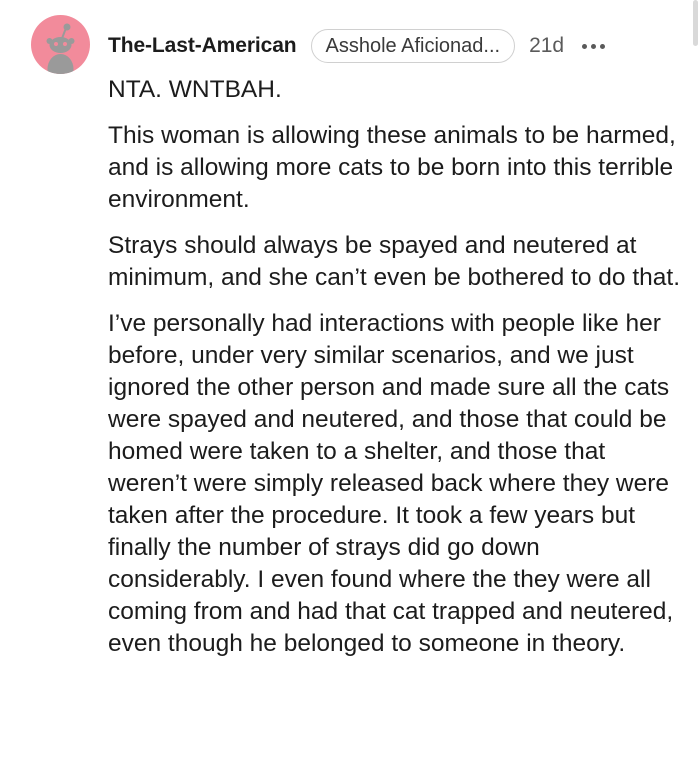 This screenshot has width=700, height=784. I want to click on username: The-Last-American, so click(202, 46).